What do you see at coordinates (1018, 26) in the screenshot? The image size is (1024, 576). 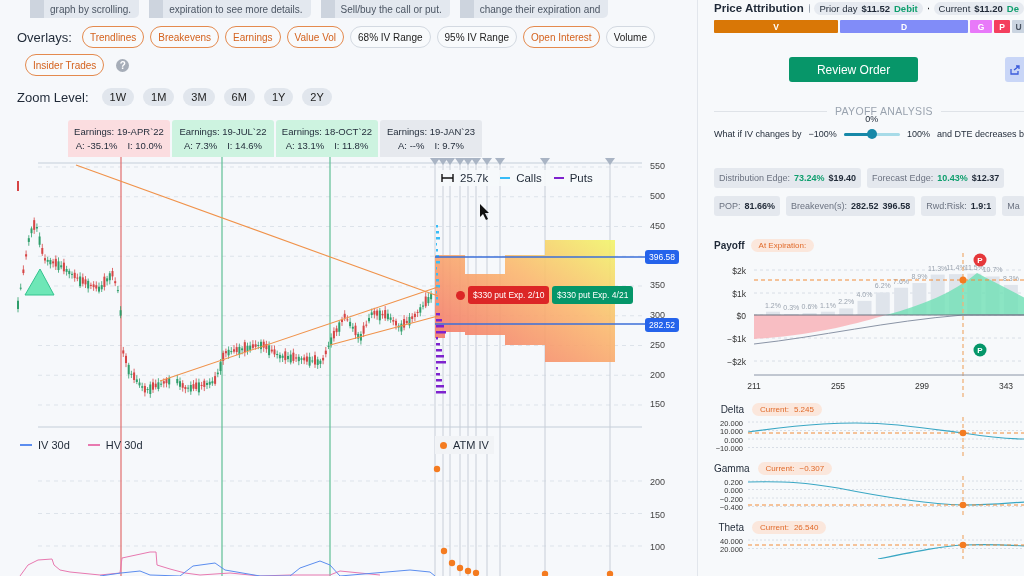 I see `attribution-segment: U` at bounding box center [1018, 26].